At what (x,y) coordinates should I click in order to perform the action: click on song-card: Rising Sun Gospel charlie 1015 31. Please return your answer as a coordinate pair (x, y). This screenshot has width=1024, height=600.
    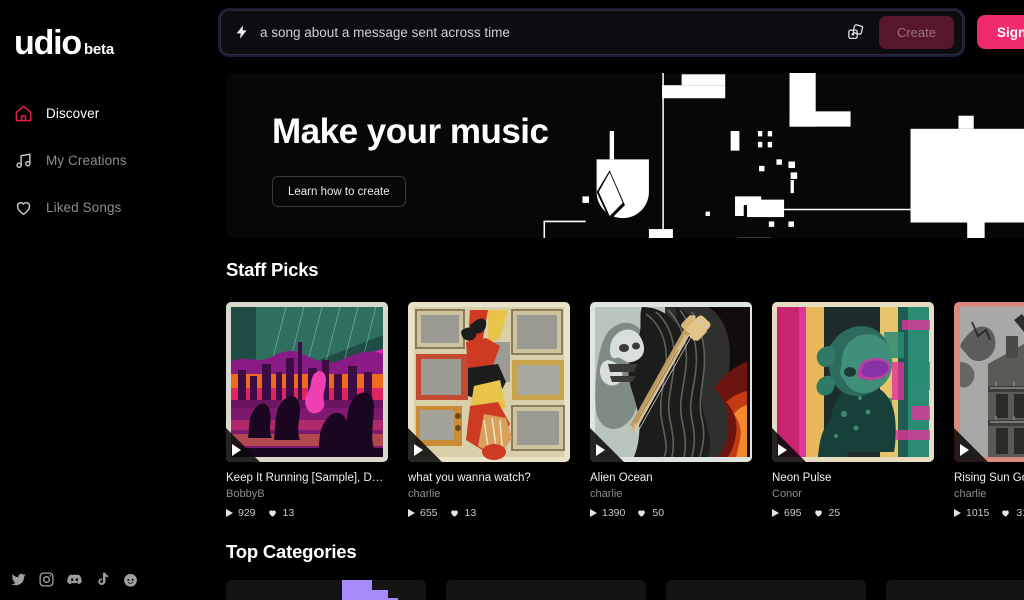
    Looking at the image, I should click on (989, 410).